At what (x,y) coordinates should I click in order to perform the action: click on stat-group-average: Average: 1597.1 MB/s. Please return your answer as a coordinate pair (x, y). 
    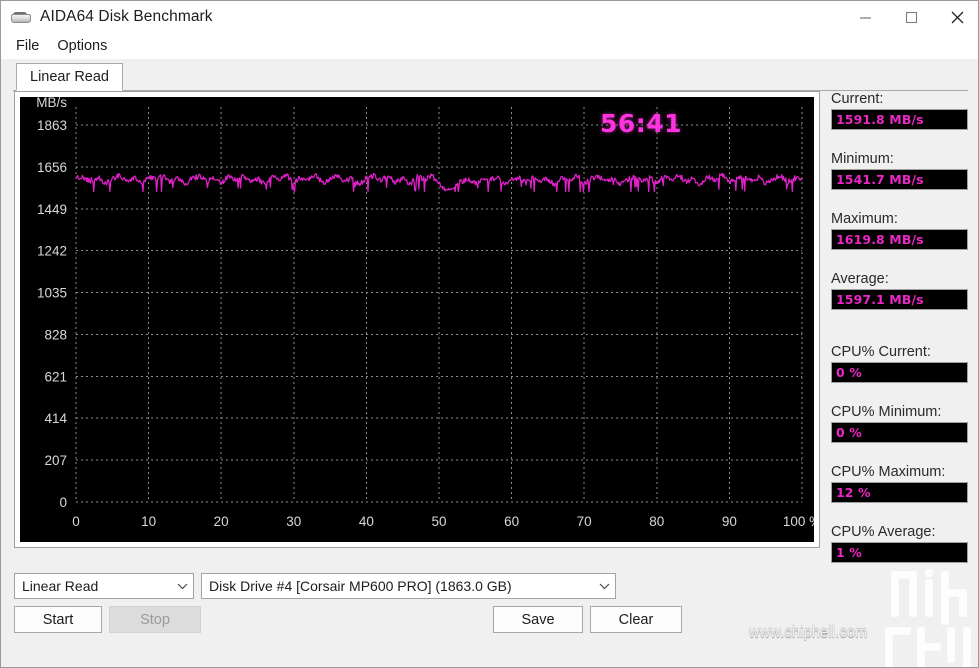
    Looking at the image, I should click on (903, 290).